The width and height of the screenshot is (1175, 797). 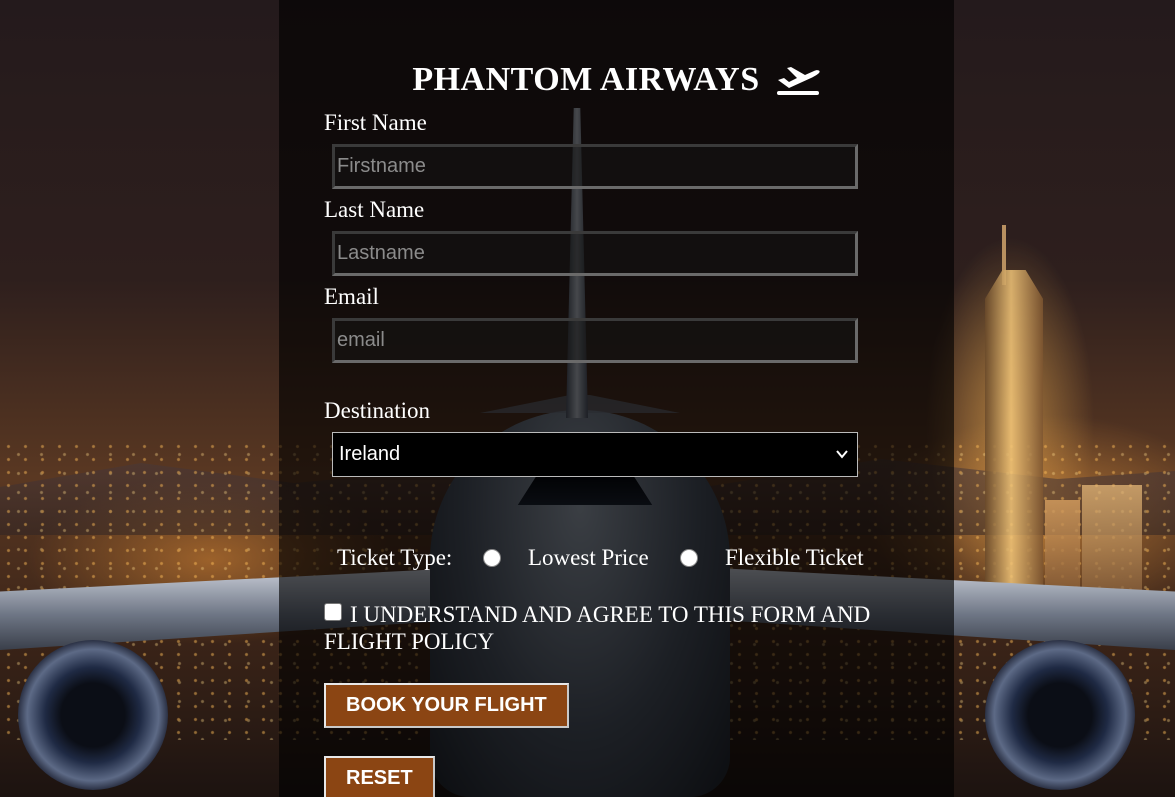 I want to click on reset-button: RESET, so click(x=379, y=776).